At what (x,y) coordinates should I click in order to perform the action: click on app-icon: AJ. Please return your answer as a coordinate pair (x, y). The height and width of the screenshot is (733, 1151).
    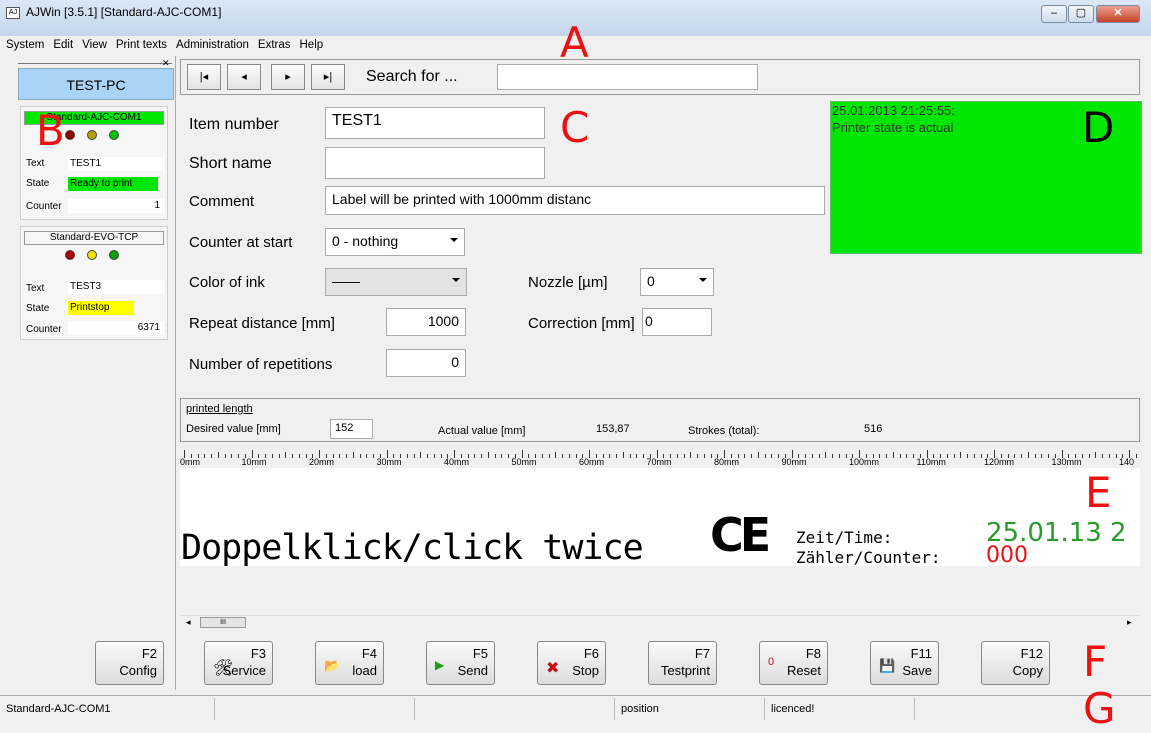
    Looking at the image, I should click on (13, 13).